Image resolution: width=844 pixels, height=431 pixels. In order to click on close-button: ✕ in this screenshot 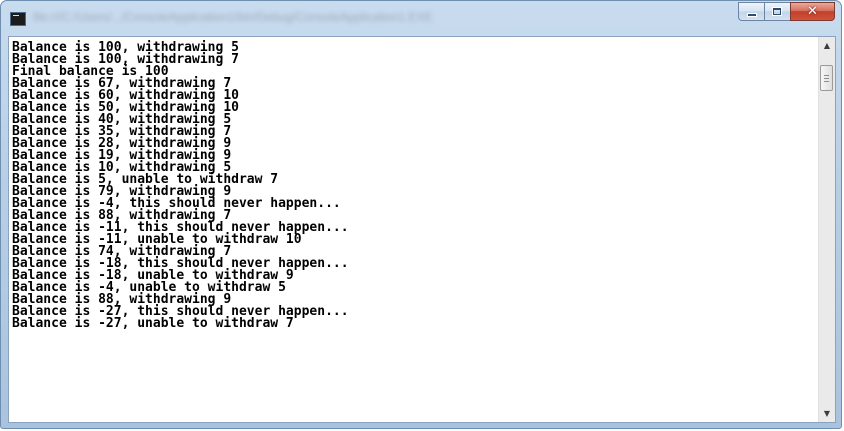, I will do `click(812, 11)`.